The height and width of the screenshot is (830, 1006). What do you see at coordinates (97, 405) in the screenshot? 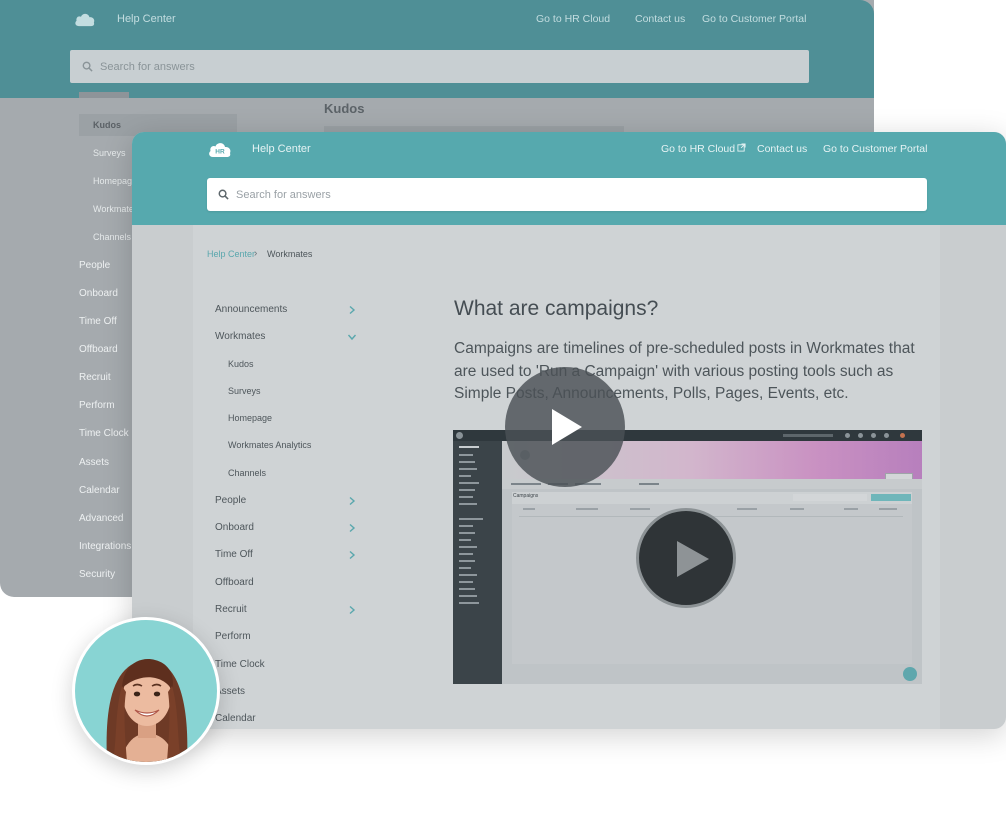
I see `back-sidebar-perform: Perform` at bounding box center [97, 405].